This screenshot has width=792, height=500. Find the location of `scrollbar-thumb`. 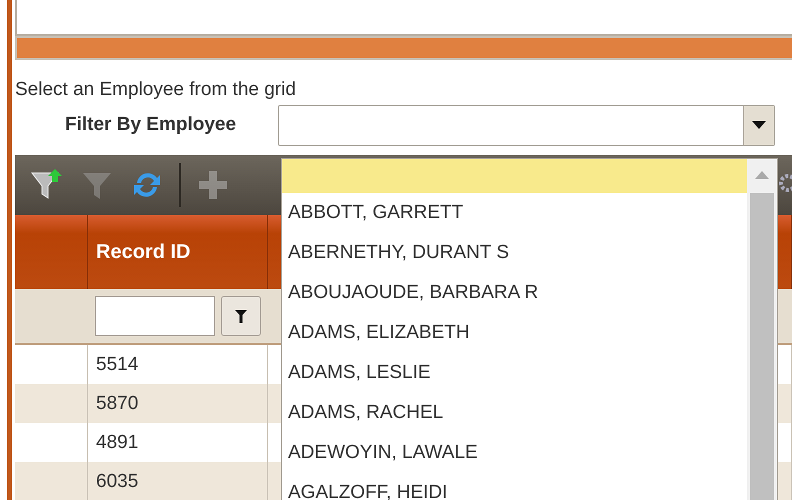

scrollbar-thumb is located at coordinates (762, 346).